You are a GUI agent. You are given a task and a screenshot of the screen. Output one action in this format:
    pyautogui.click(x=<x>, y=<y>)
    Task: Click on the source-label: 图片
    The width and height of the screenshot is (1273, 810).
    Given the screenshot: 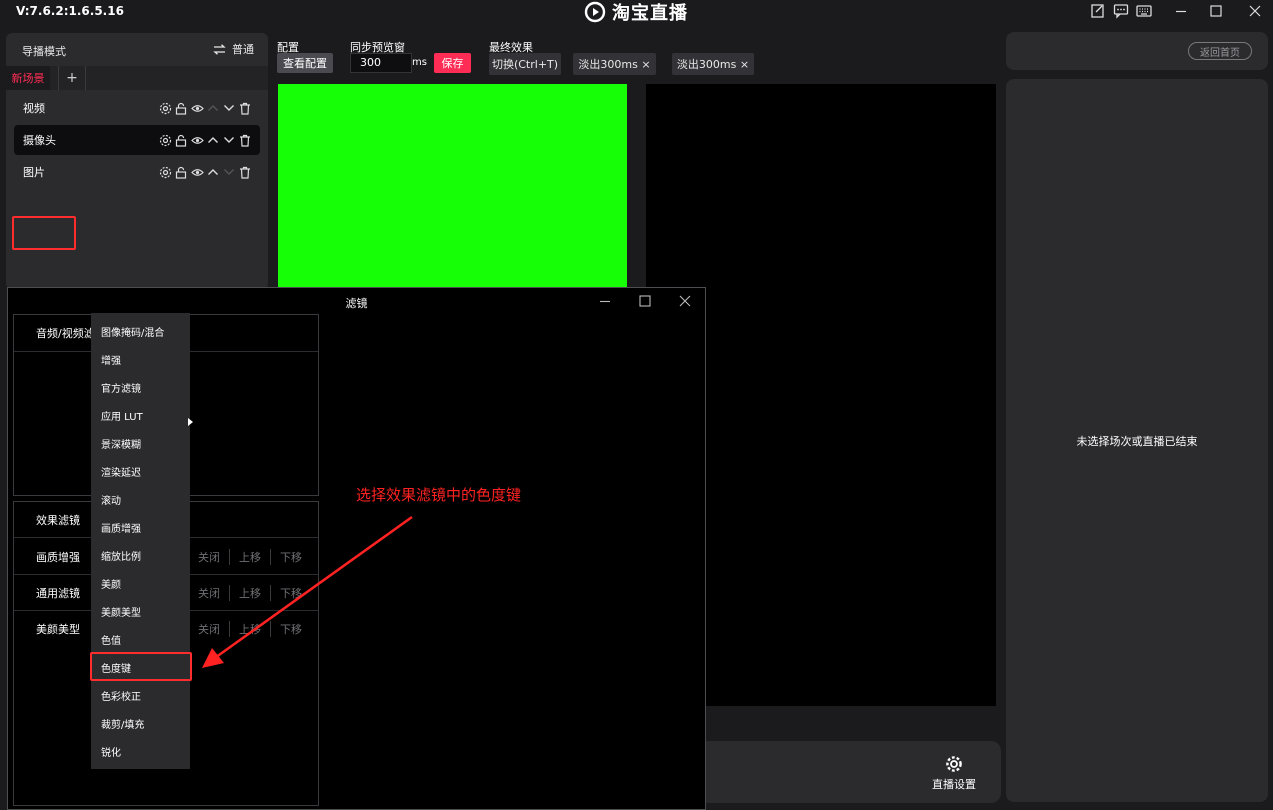 What is the action you would take?
    pyautogui.click(x=34, y=172)
    